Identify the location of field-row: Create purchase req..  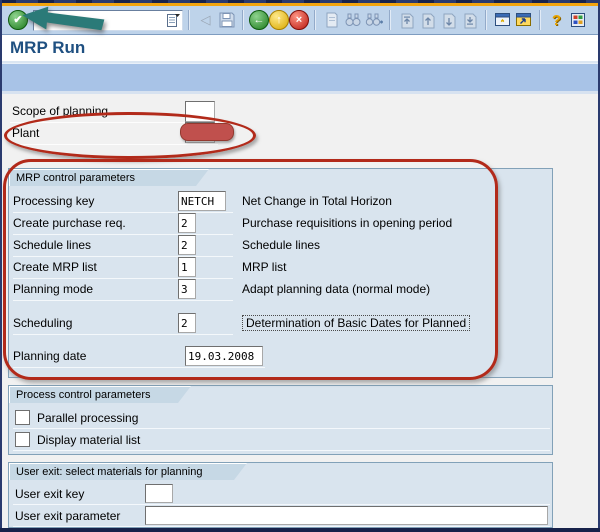
(123, 223).